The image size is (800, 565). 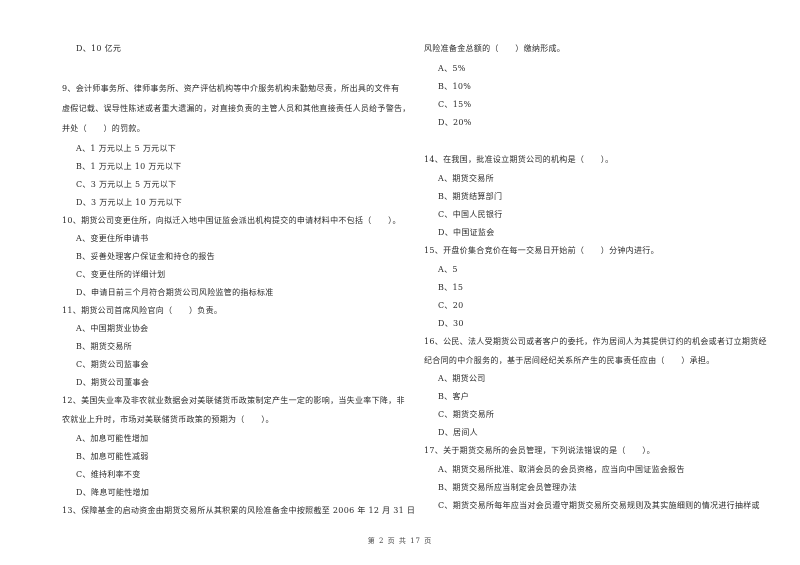 What do you see at coordinates (99, 48) in the screenshot?
I see `q8-option-d: D、10 亿元` at bounding box center [99, 48].